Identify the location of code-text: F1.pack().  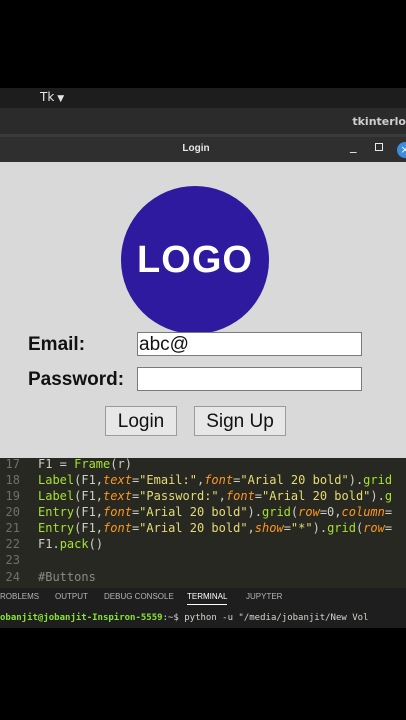
(70, 544).